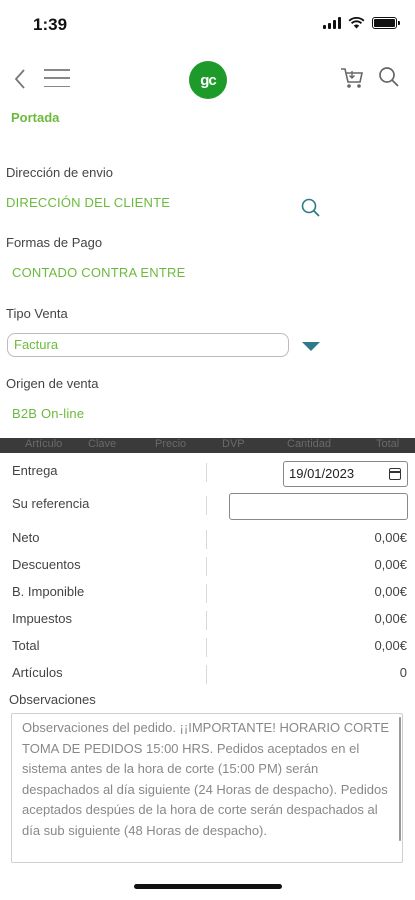 The image size is (415, 900). I want to click on back-button, so click(20, 79).